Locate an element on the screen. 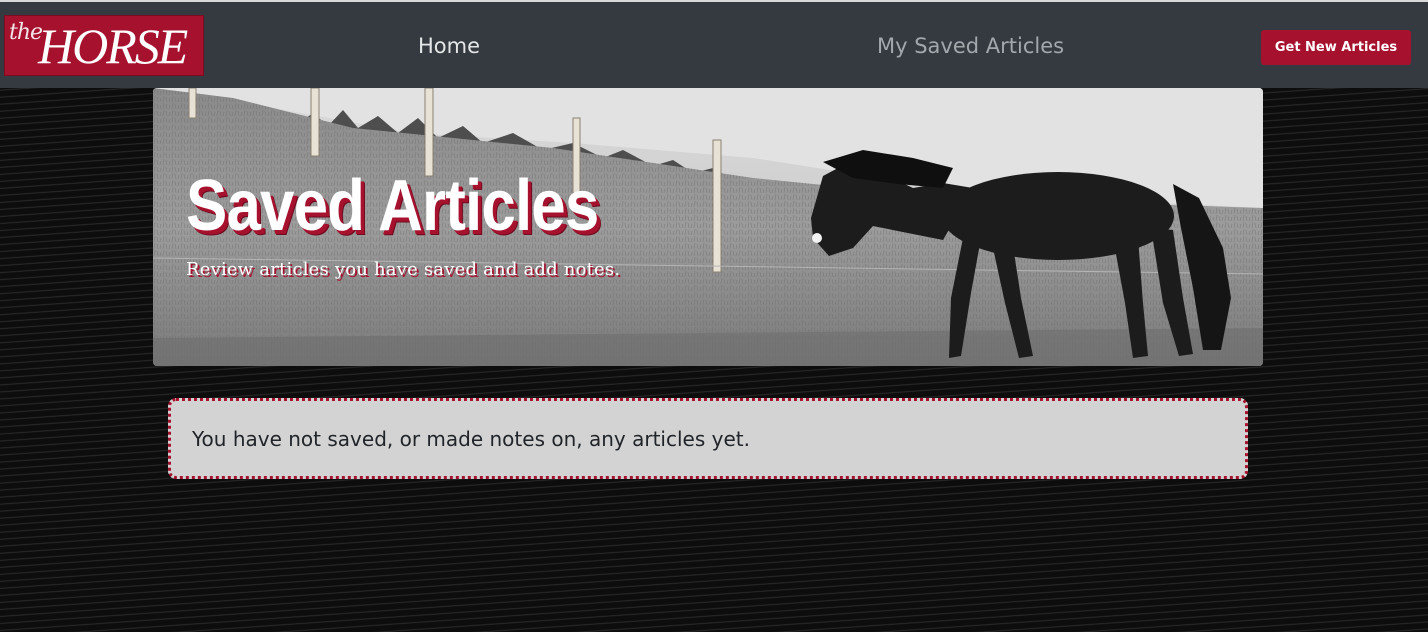  get-new-articles-button: Get New Articles is located at coordinates (1336, 47).